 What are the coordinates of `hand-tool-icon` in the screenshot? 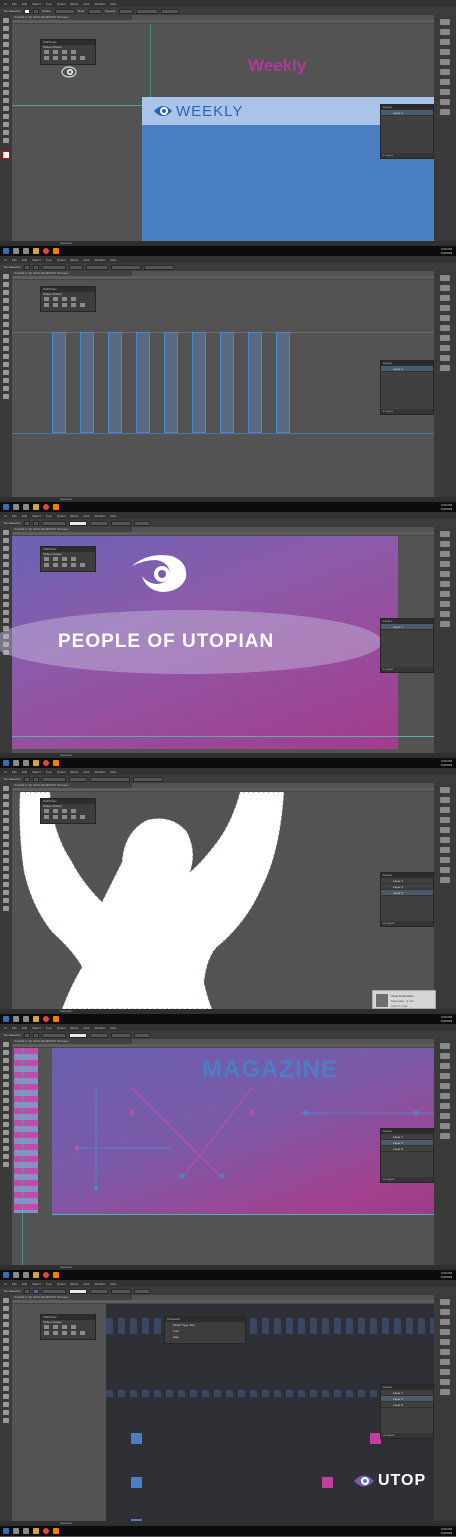 It's located at (6, 1156).